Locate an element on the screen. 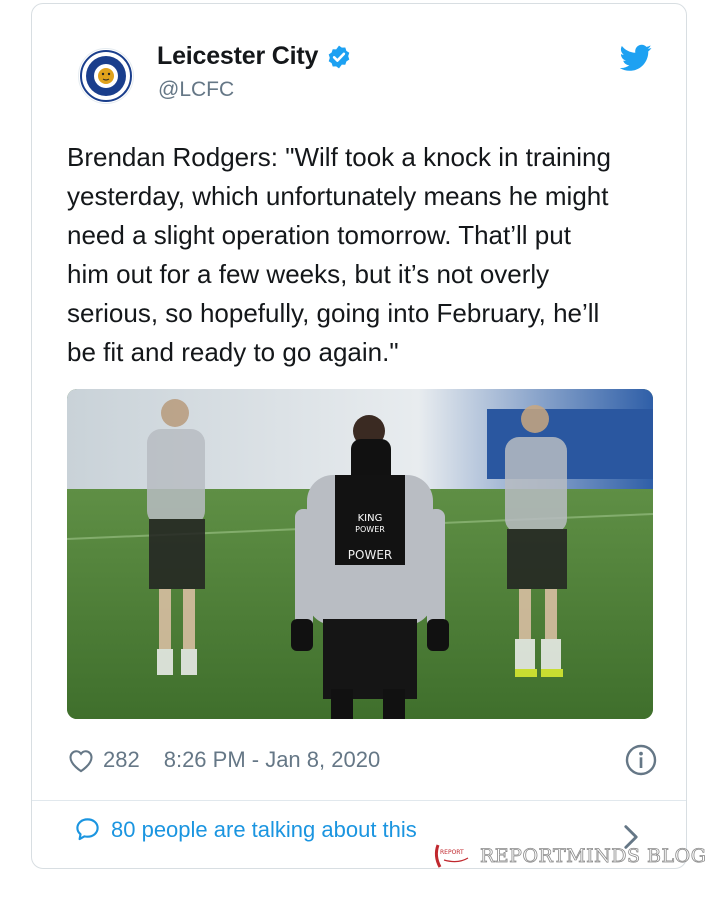 This screenshot has height=900, width=720. divider is located at coordinates (359, 800).